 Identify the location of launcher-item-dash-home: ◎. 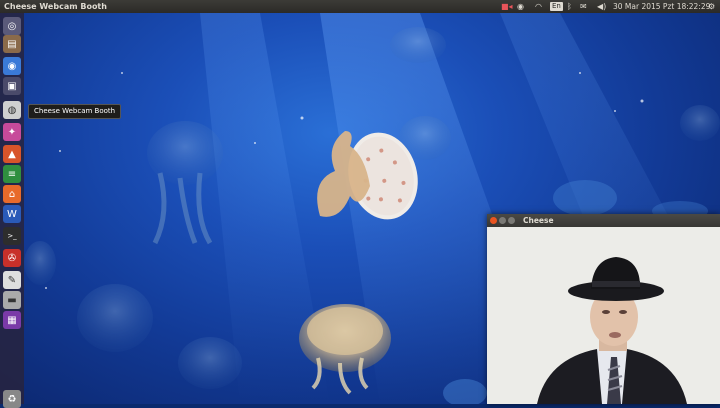
(12, 26).